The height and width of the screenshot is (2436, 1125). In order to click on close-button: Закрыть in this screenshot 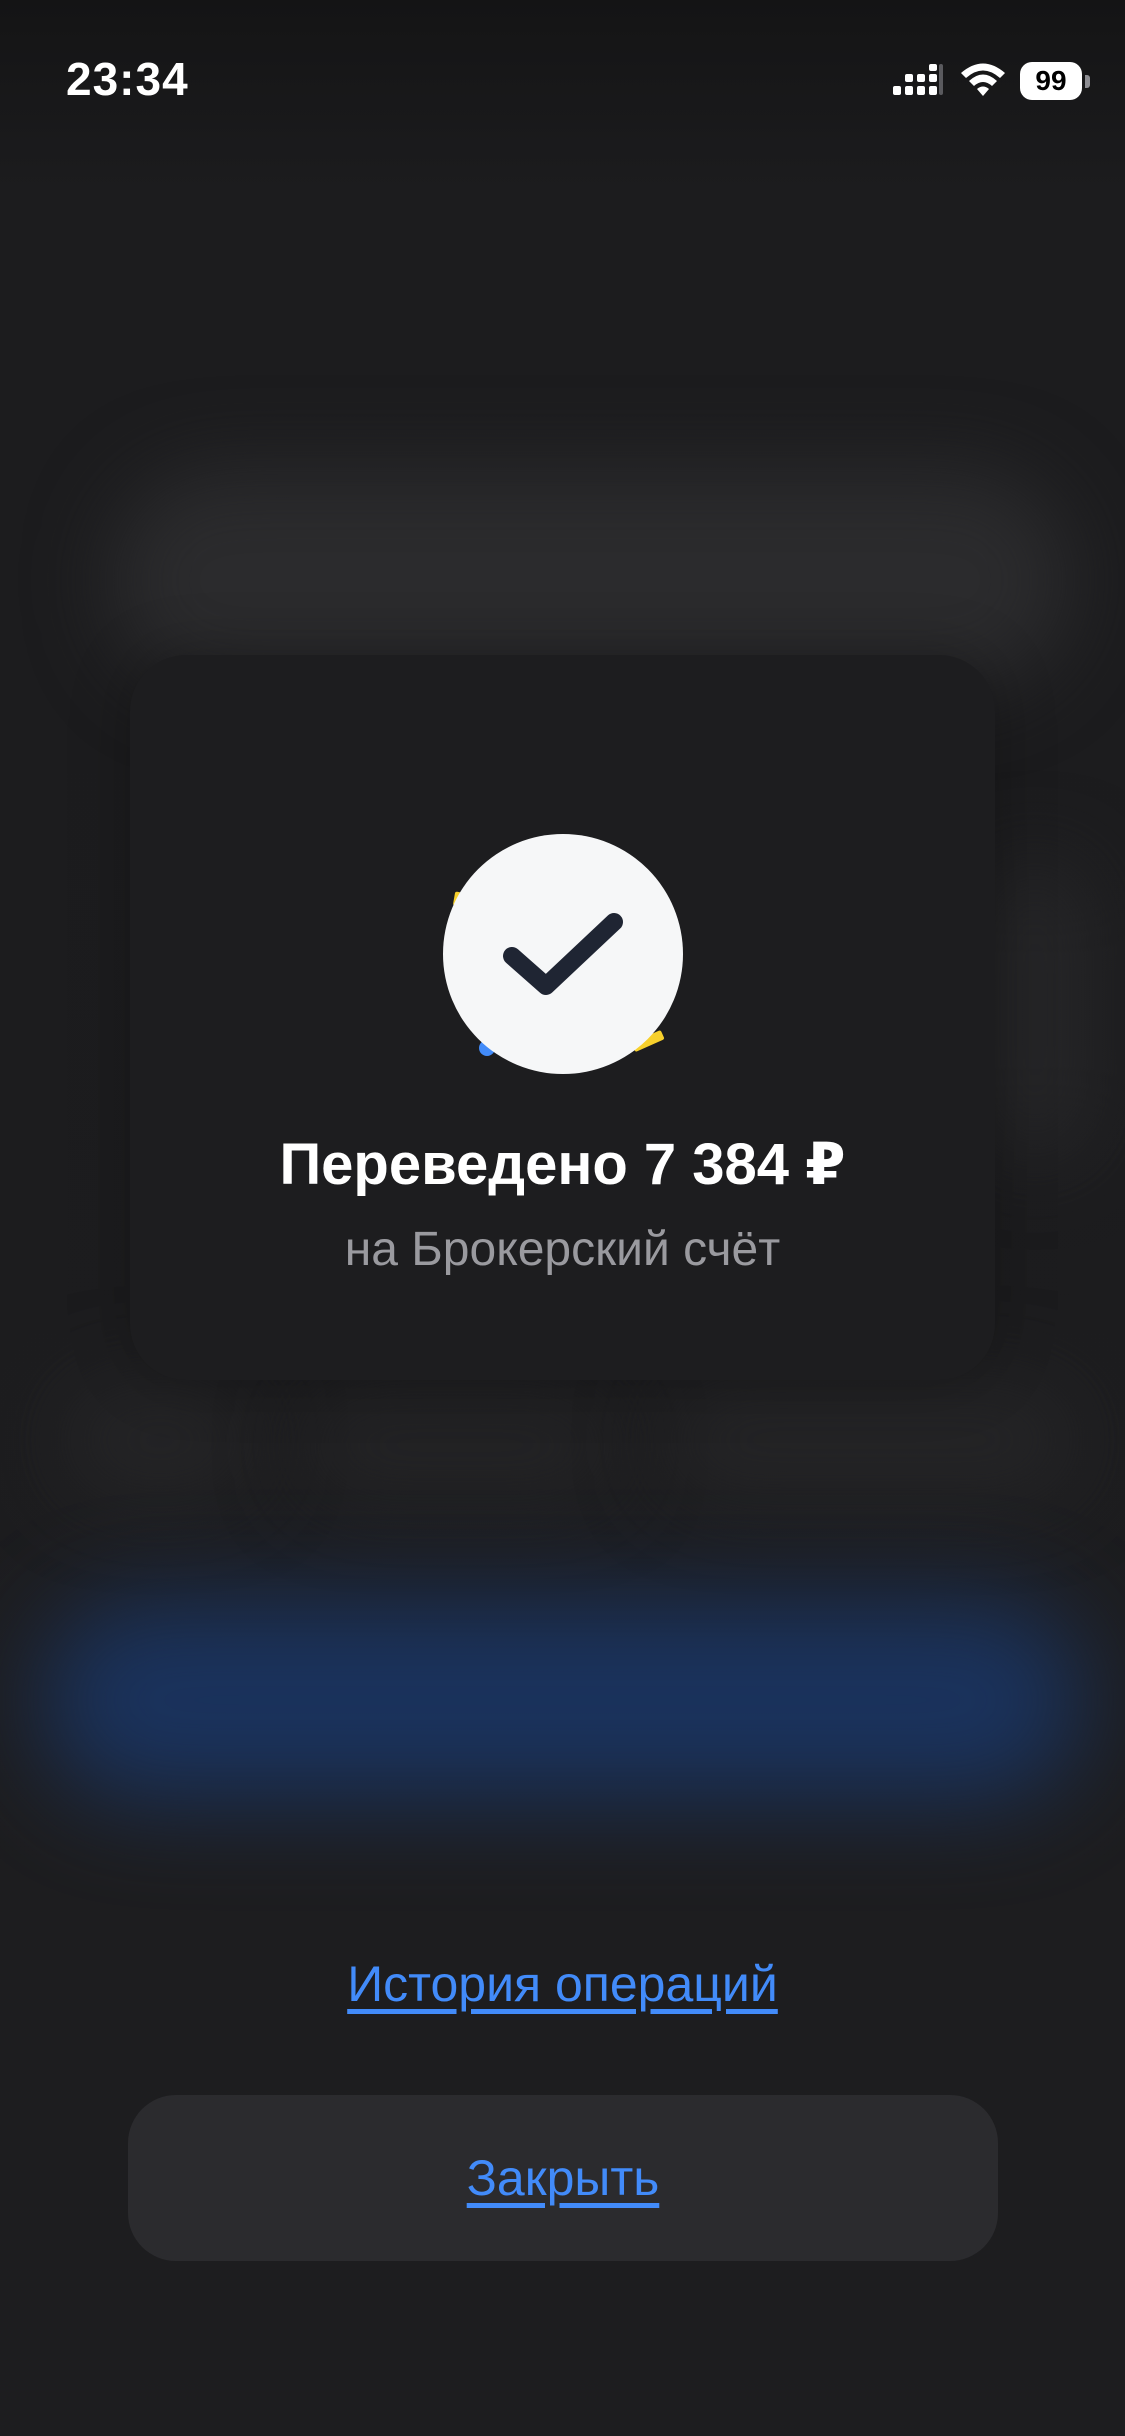, I will do `click(563, 2178)`.